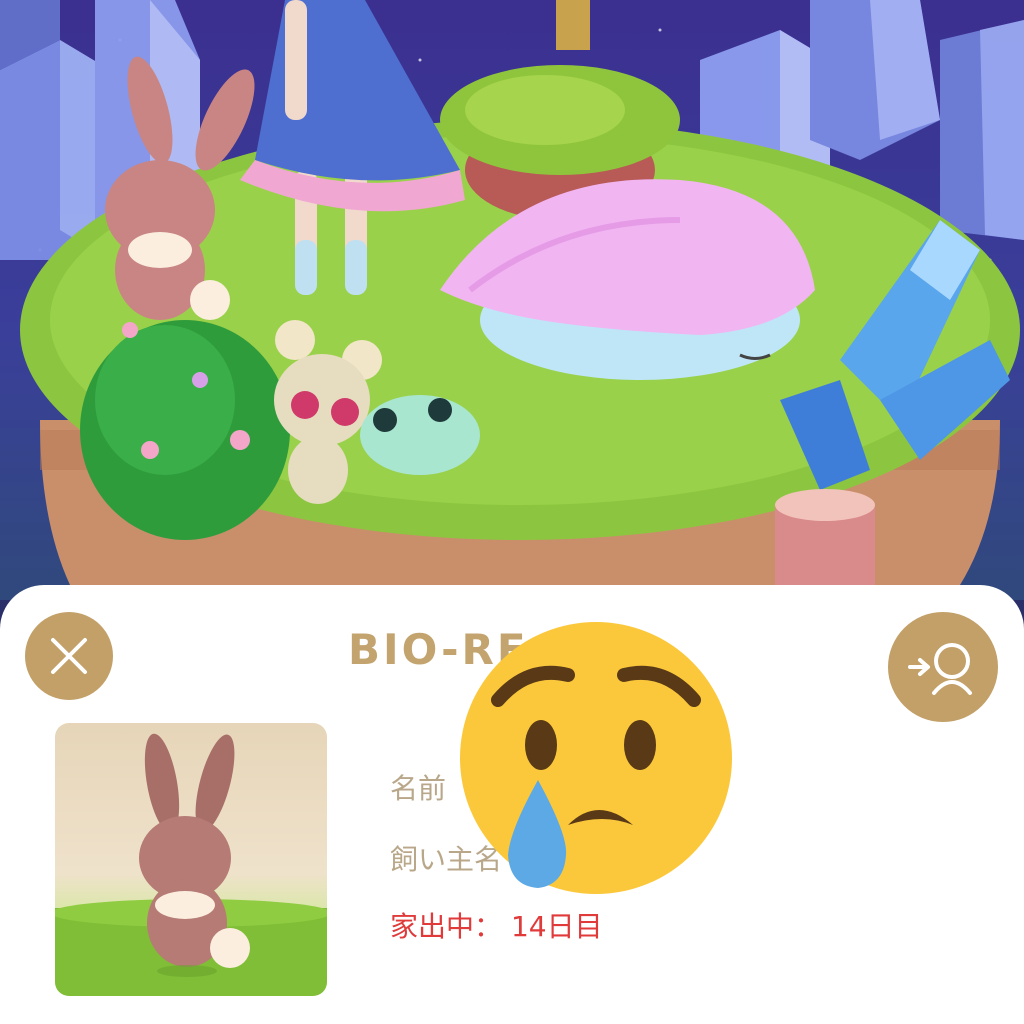 Image resolution: width=1024 pixels, height=1024 pixels. I want to click on sad-relieved-face-emoji-icon, so click(596, 758).